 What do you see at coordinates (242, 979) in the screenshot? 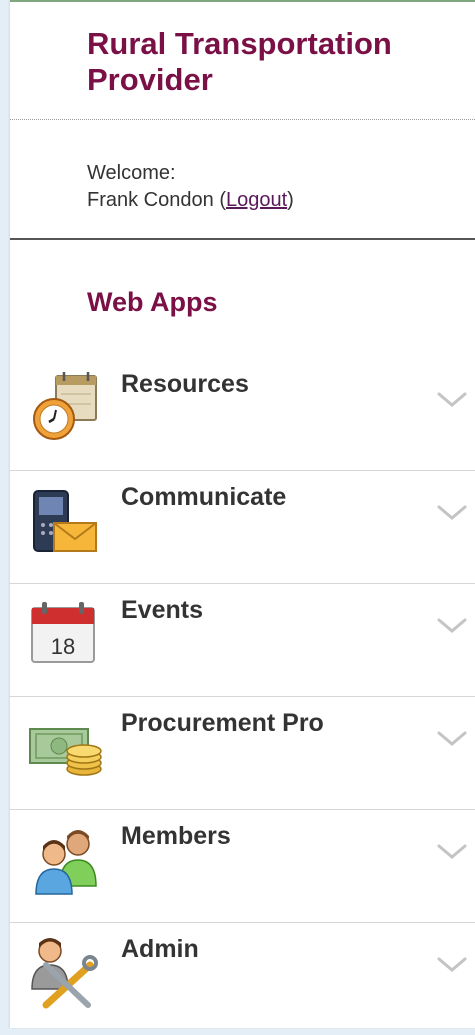
I see `app-item-admin: Admin` at bounding box center [242, 979].